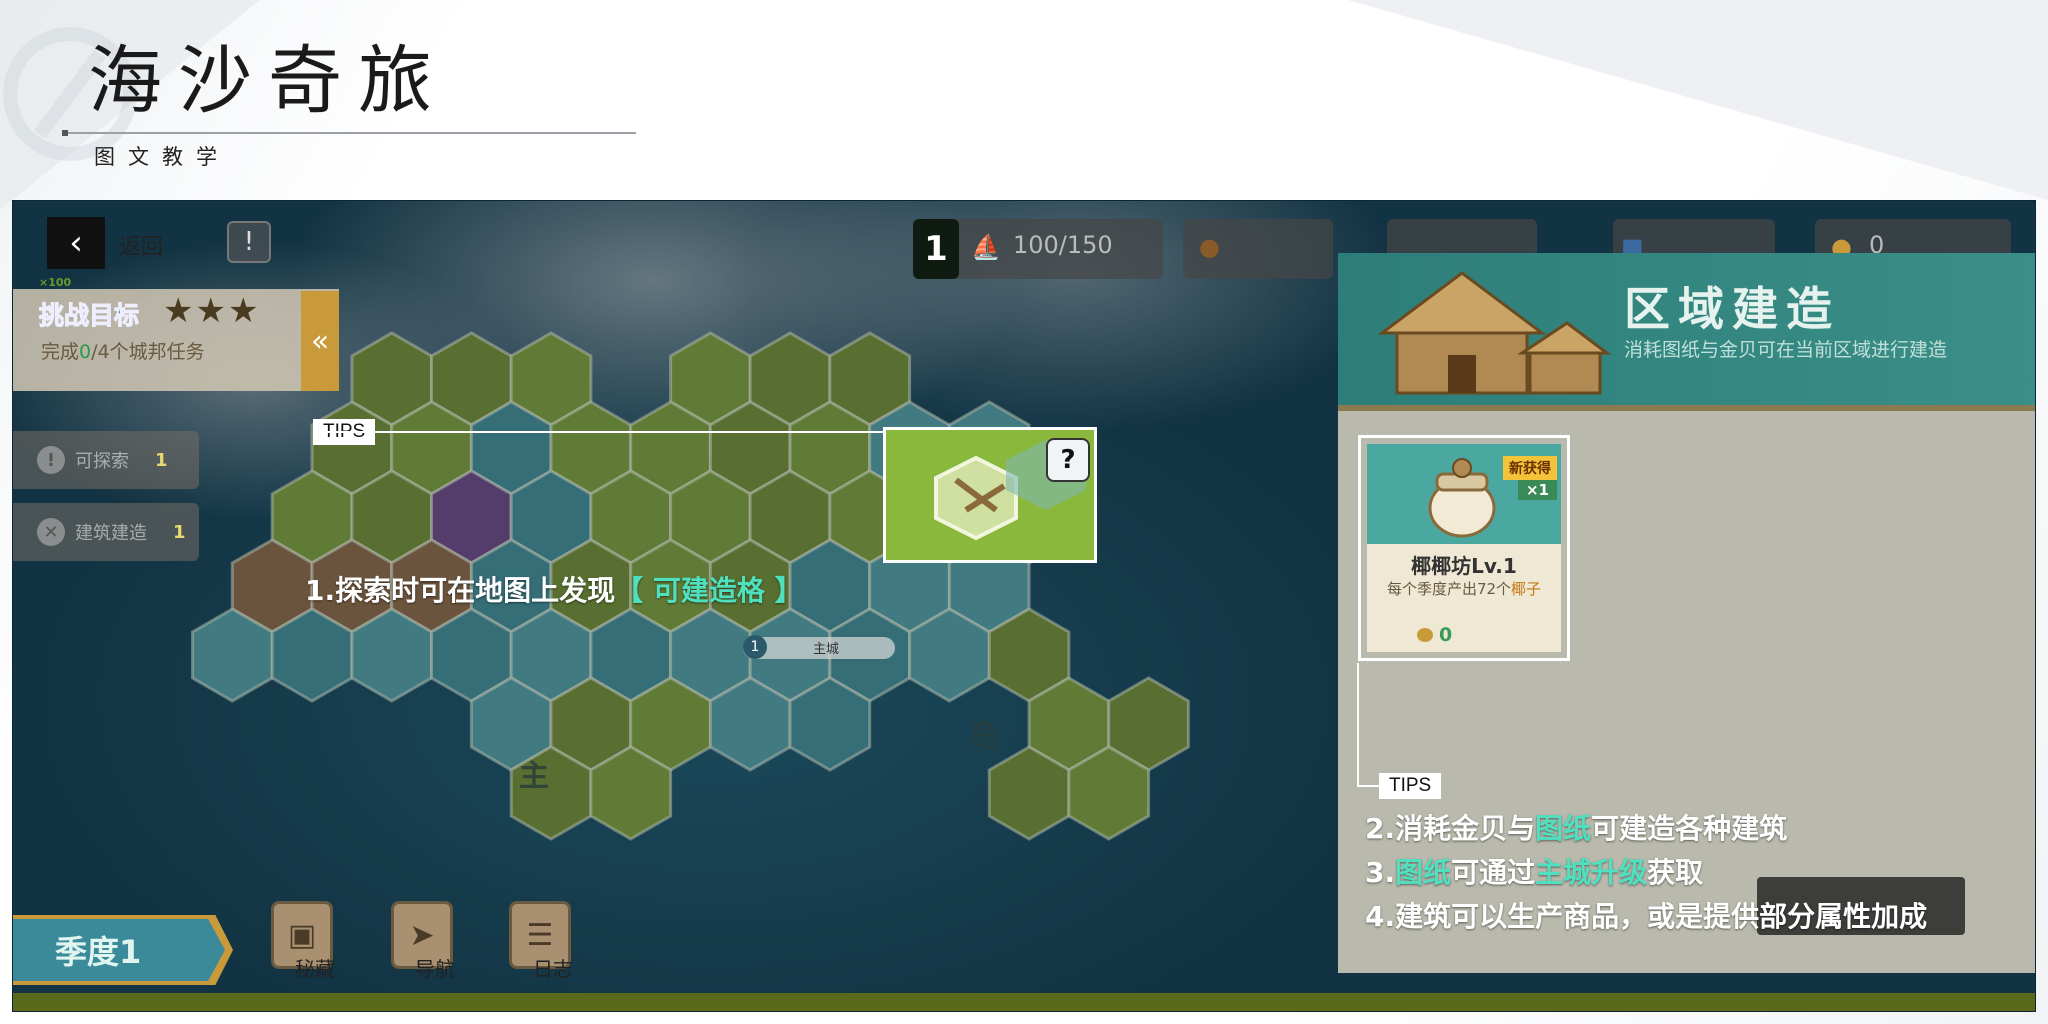 This screenshot has height=1024, width=2048. What do you see at coordinates (1563, 828) in the screenshot?
I see `tip-2-highlight: 图纸` at bounding box center [1563, 828].